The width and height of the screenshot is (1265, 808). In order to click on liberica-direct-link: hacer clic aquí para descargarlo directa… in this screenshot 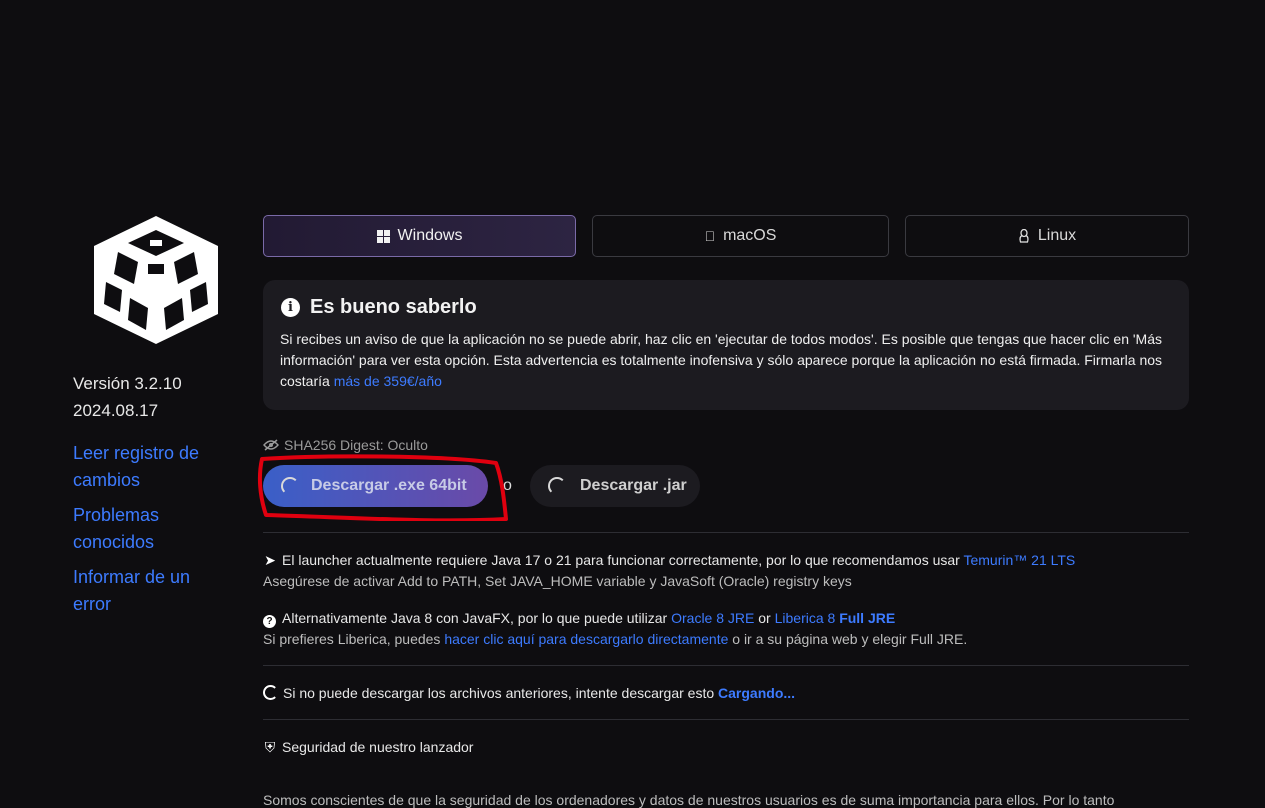, I will do `click(586, 639)`.